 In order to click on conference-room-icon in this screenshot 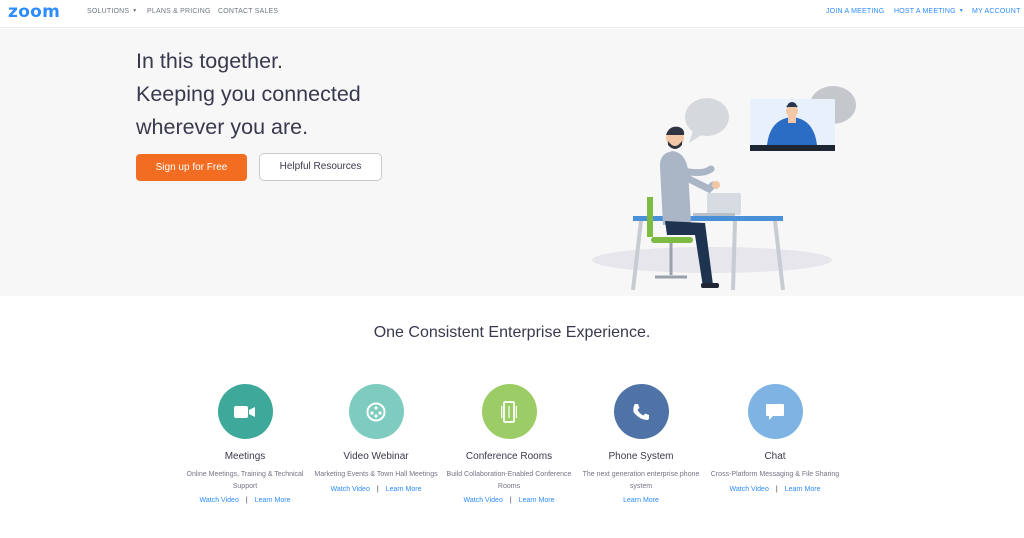, I will do `click(509, 411)`.